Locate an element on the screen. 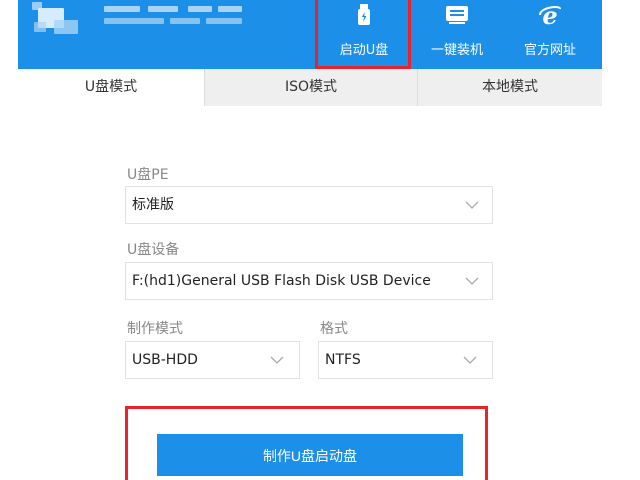  tab-local-mode-label: 本地模式 is located at coordinates (510, 87).